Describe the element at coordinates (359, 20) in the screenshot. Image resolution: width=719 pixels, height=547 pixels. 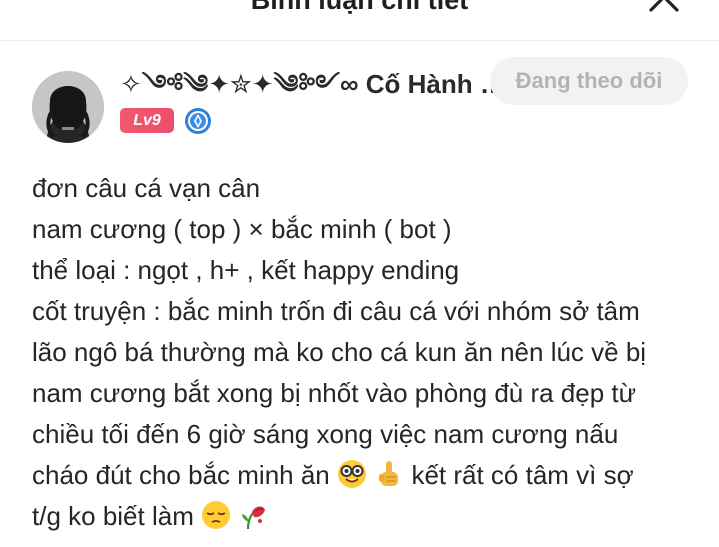
I see `header: Bình luận chi tiết` at that location.